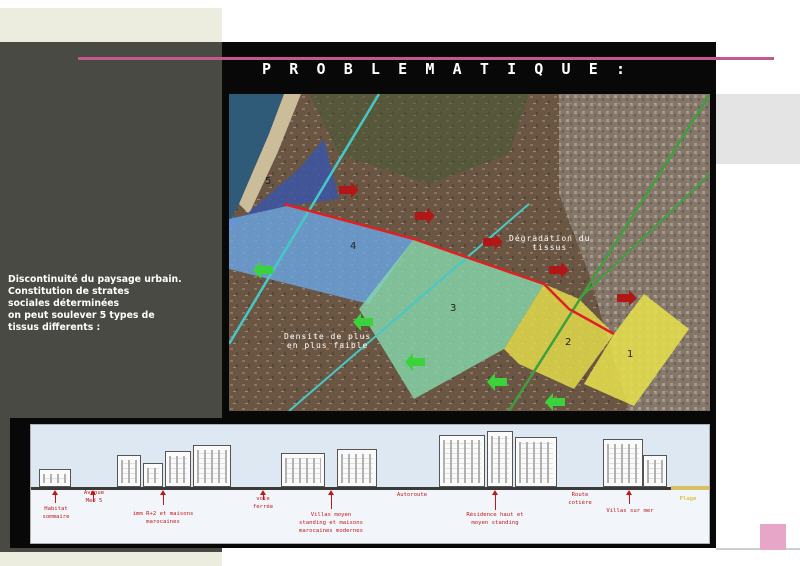 Image resolution: width=800 pixels, height=566 pixels. I want to click on habitat-arrow, so click(55, 496).